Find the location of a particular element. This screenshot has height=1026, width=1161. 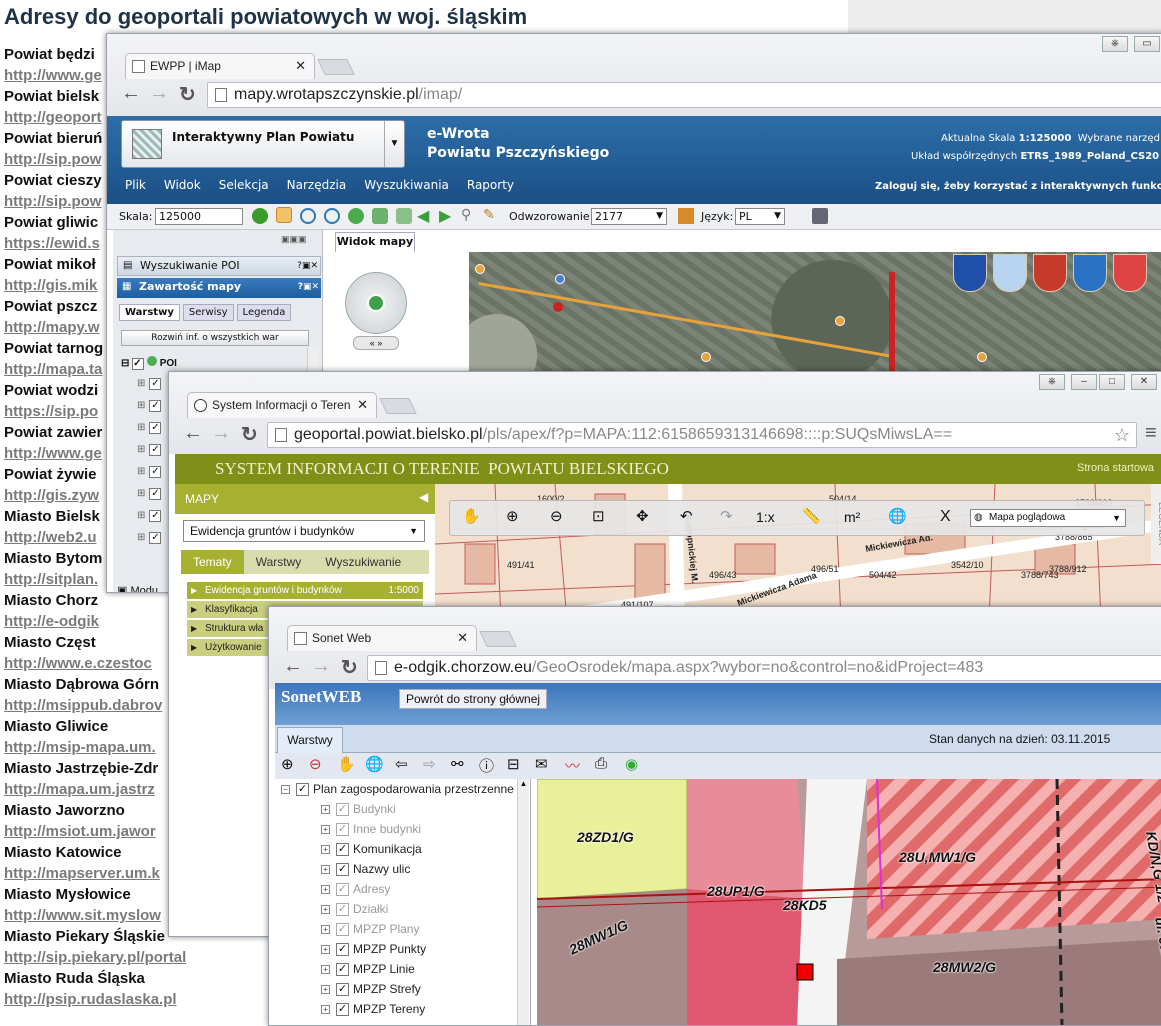

tree-item: + ✓ Komunikacja is located at coordinates (373, 849).